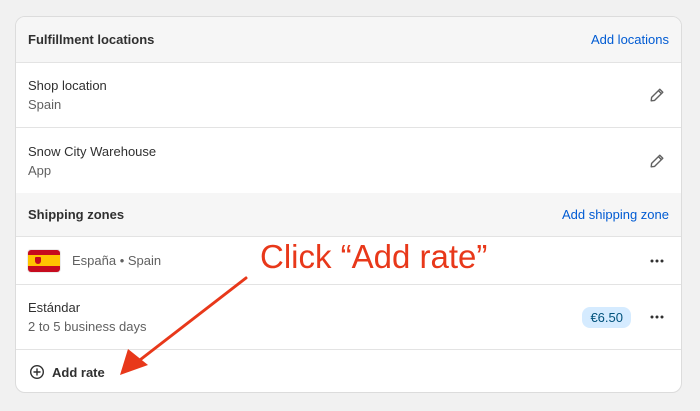  I want to click on zone-more-actions-button, so click(657, 261).